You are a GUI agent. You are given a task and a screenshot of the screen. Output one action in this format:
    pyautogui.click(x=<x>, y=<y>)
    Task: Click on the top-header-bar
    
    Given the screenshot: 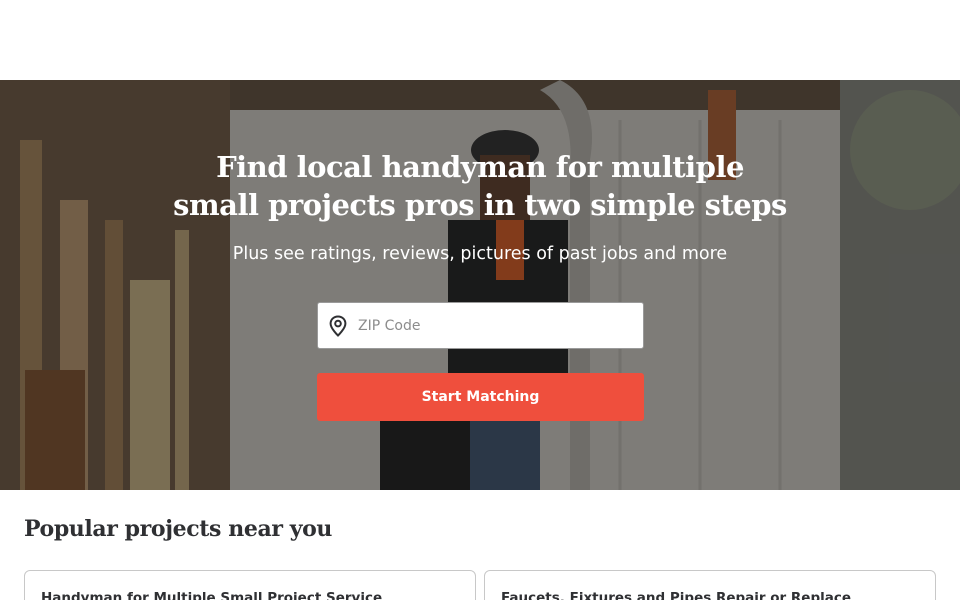 What is the action you would take?
    pyautogui.click(x=480, y=40)
    